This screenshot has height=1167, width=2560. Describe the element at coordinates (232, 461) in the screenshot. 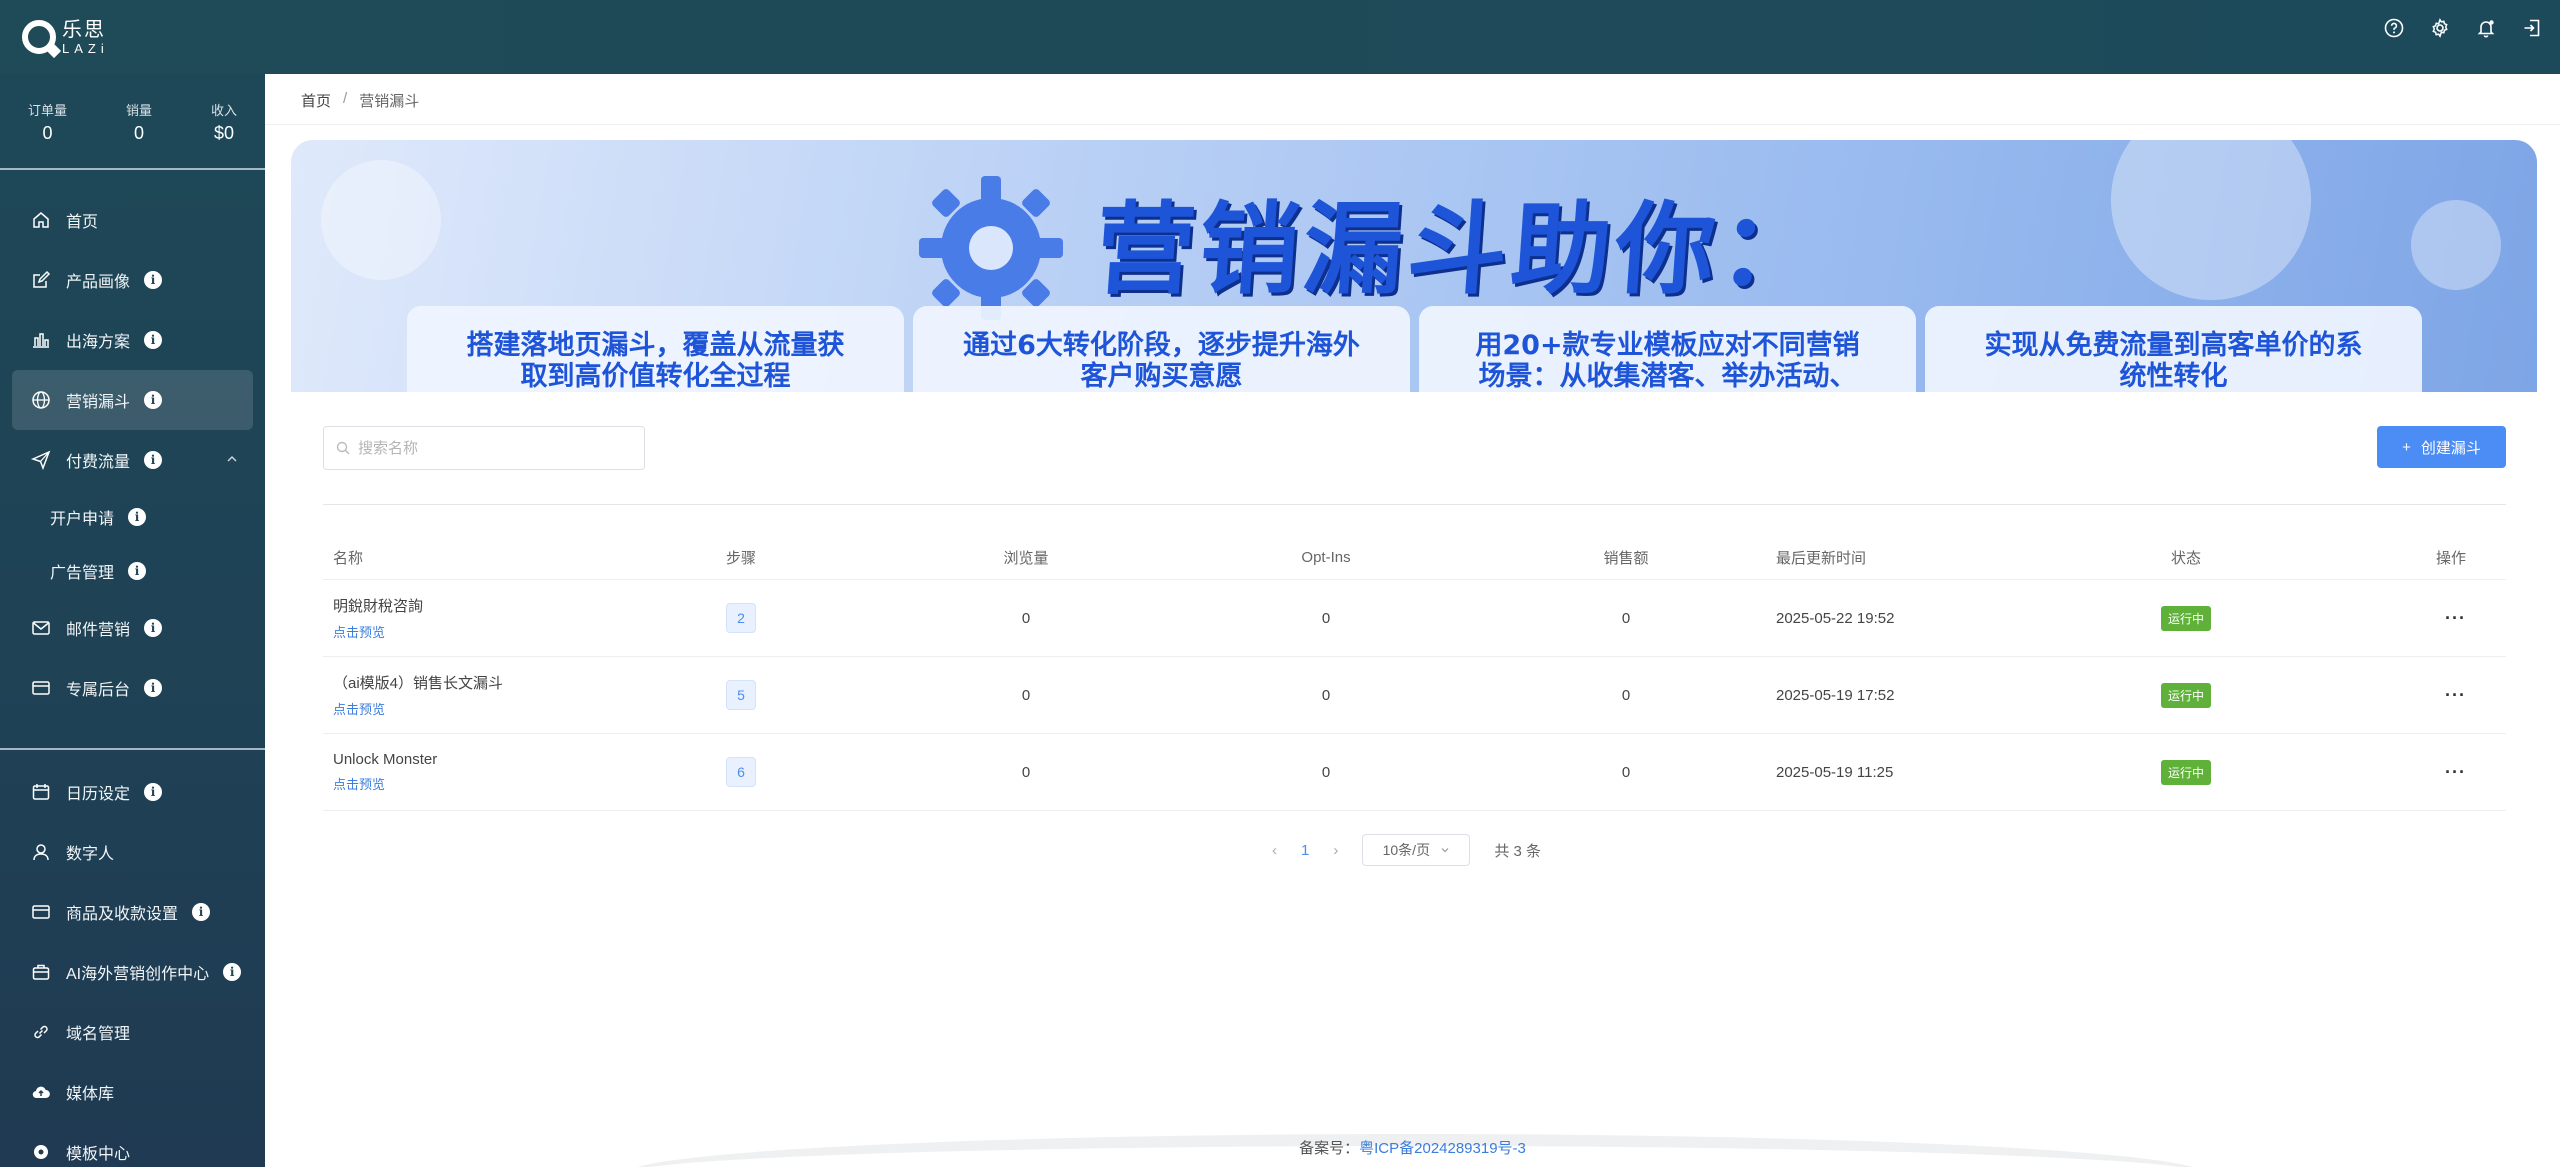

I see `chevron-up-icon` at that location.